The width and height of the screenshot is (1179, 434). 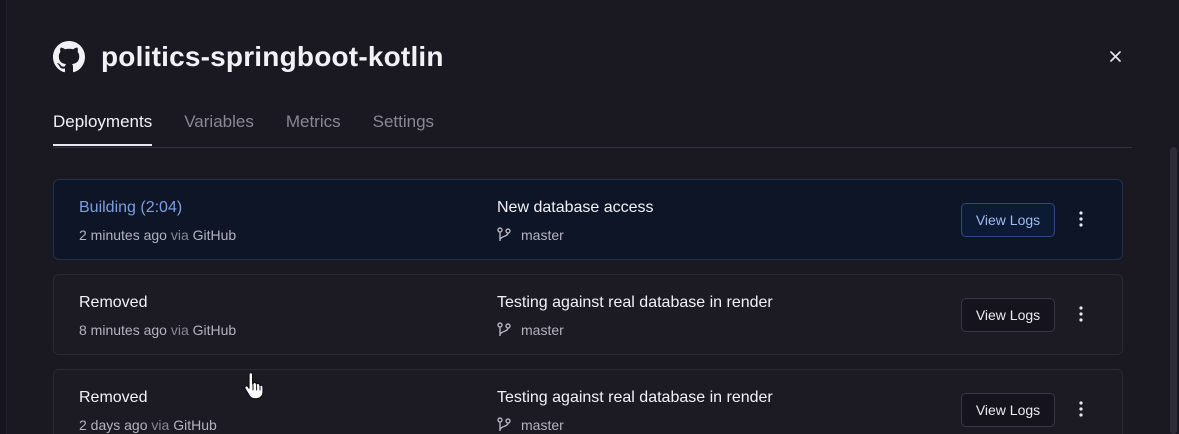 I want to click on github-icon, so click(x=69, y=57).